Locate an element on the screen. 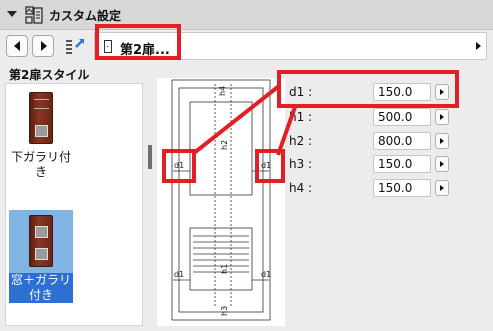 This screenshot has width=493, height=331. param-label: h2 : is located at coordinates (301, 141).